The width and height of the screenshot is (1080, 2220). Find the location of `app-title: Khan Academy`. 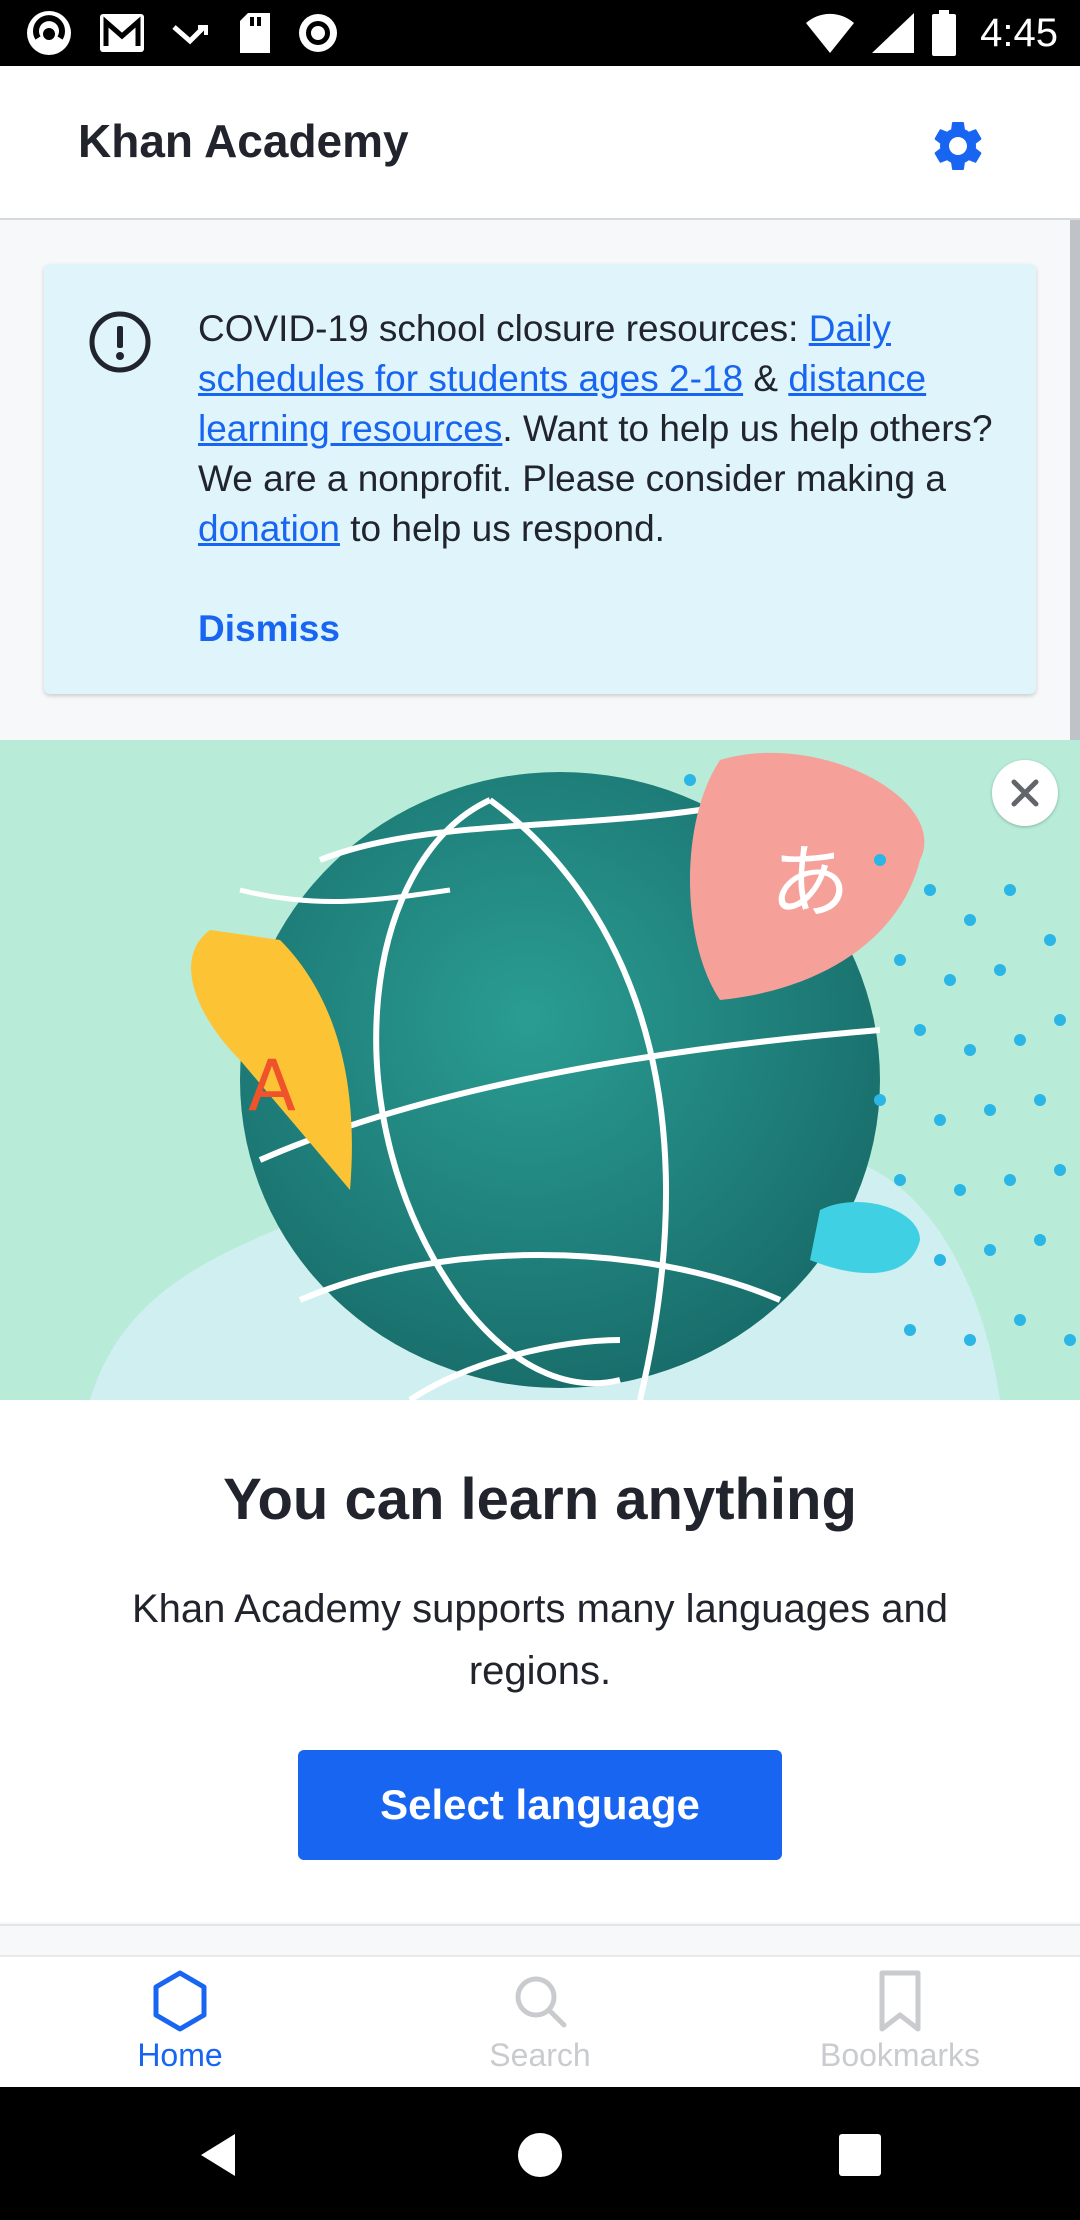

app-title: Khan Academy is located at coordinates (243, 141).